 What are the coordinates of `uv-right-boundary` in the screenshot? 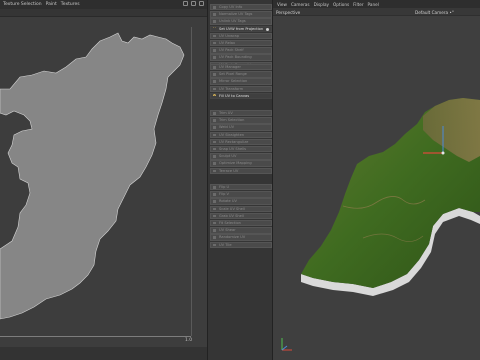 It's located at (191, 181).